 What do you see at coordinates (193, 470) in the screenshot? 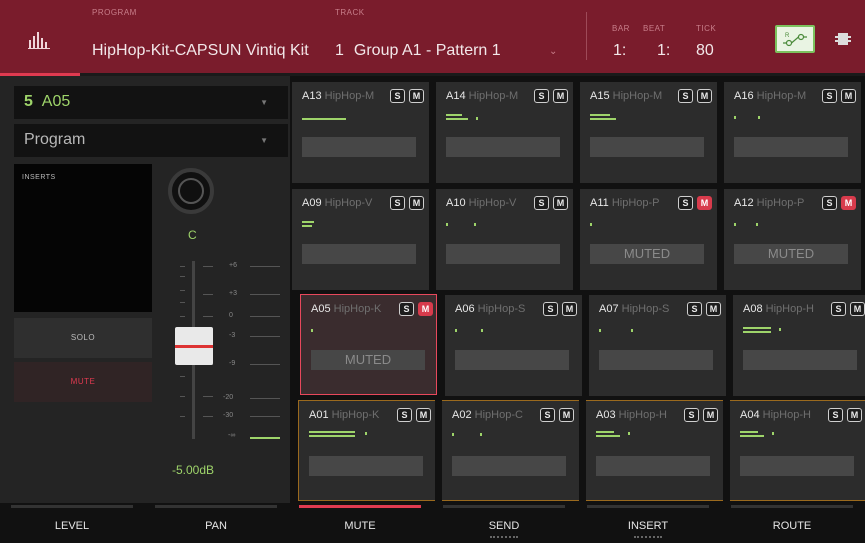
I see `level-db-value: -5.00dB` at bounding box center [193, 470].